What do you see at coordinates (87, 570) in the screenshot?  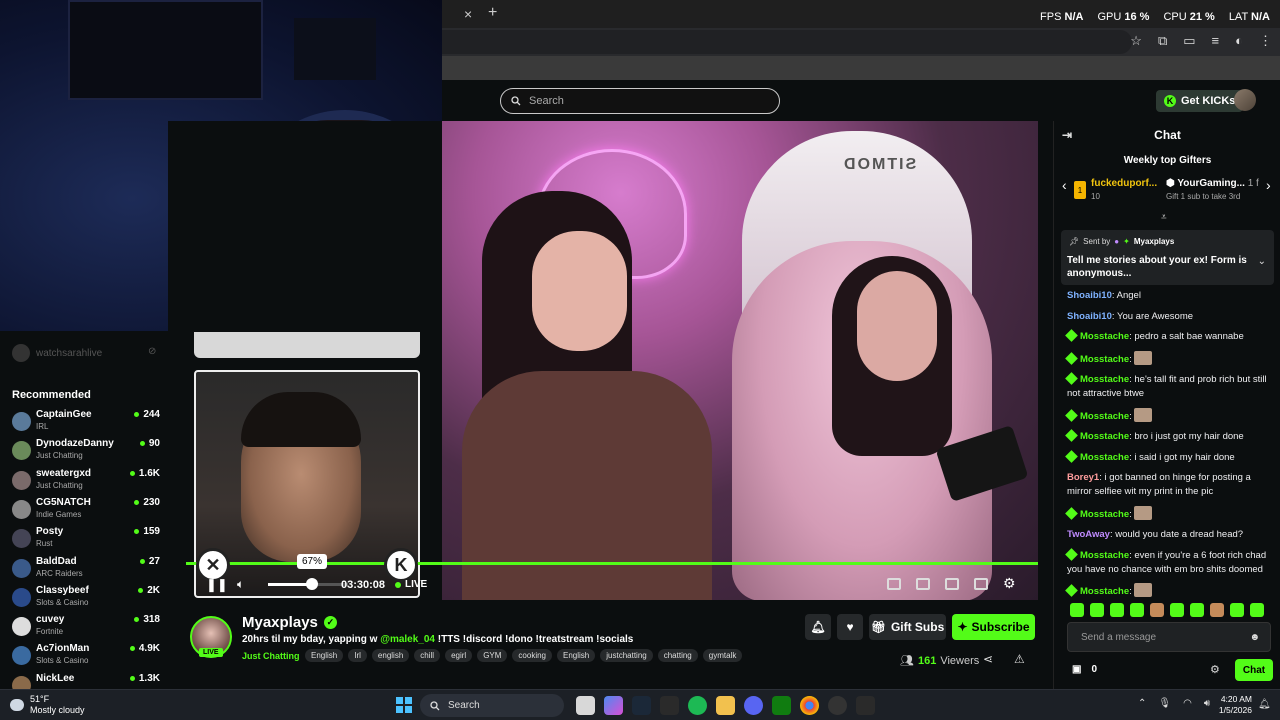 I see `recommended-channel: BaldDad ARC Raiders 27` at bounding box center [87, 570].